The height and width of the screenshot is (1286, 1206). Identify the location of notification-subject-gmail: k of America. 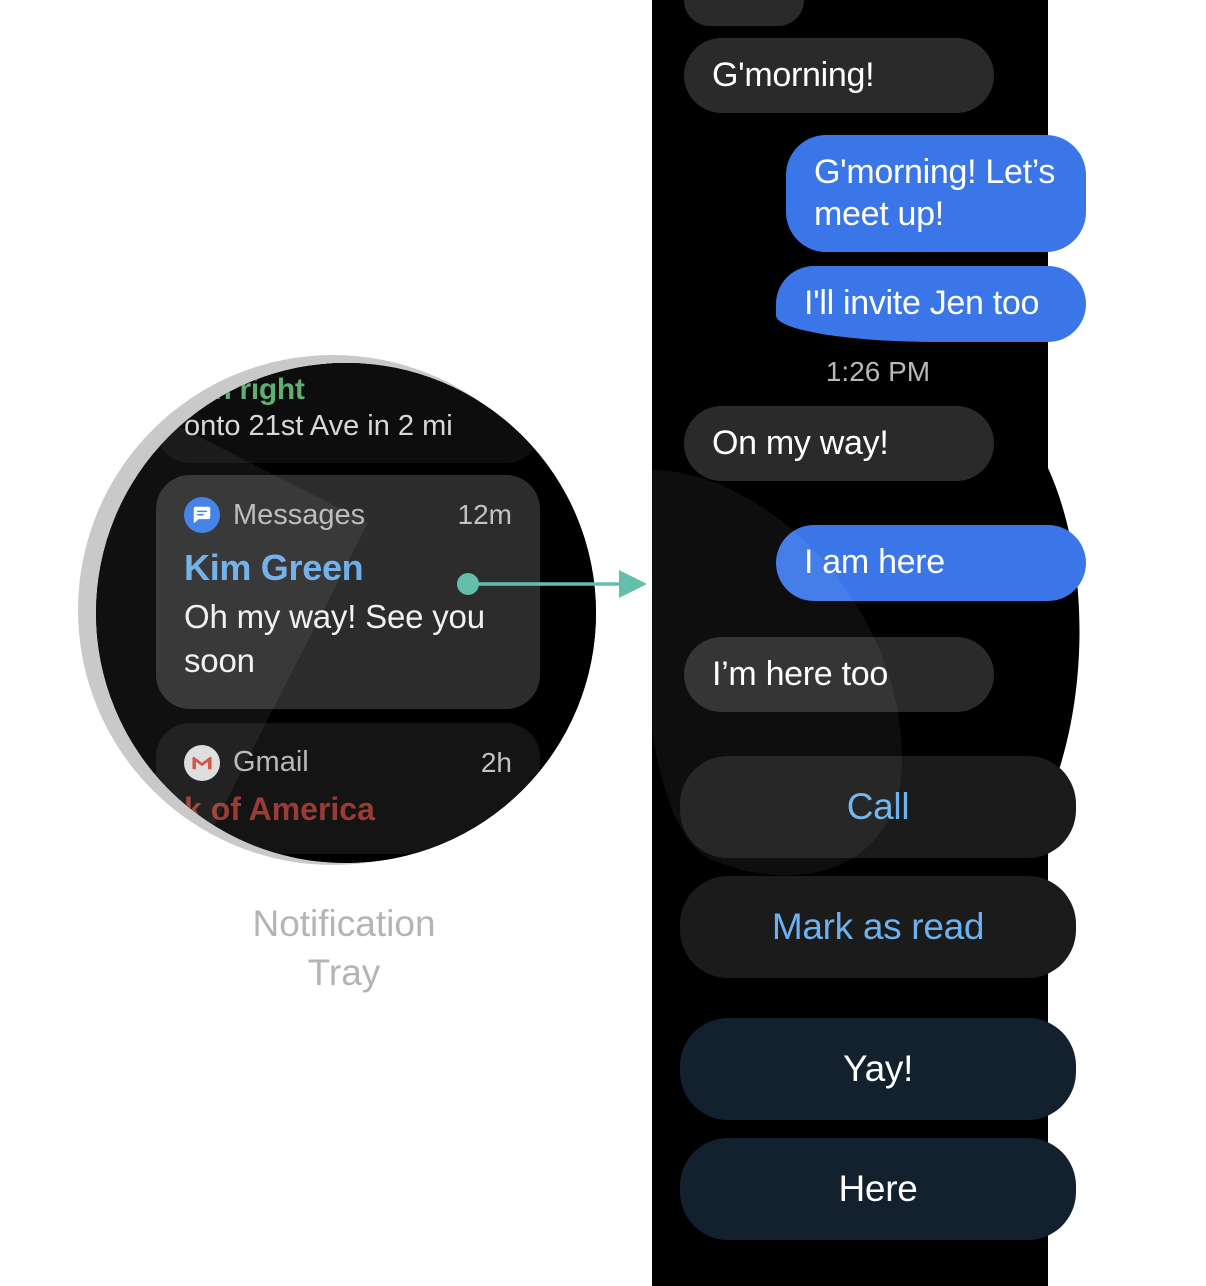
(279, 808).